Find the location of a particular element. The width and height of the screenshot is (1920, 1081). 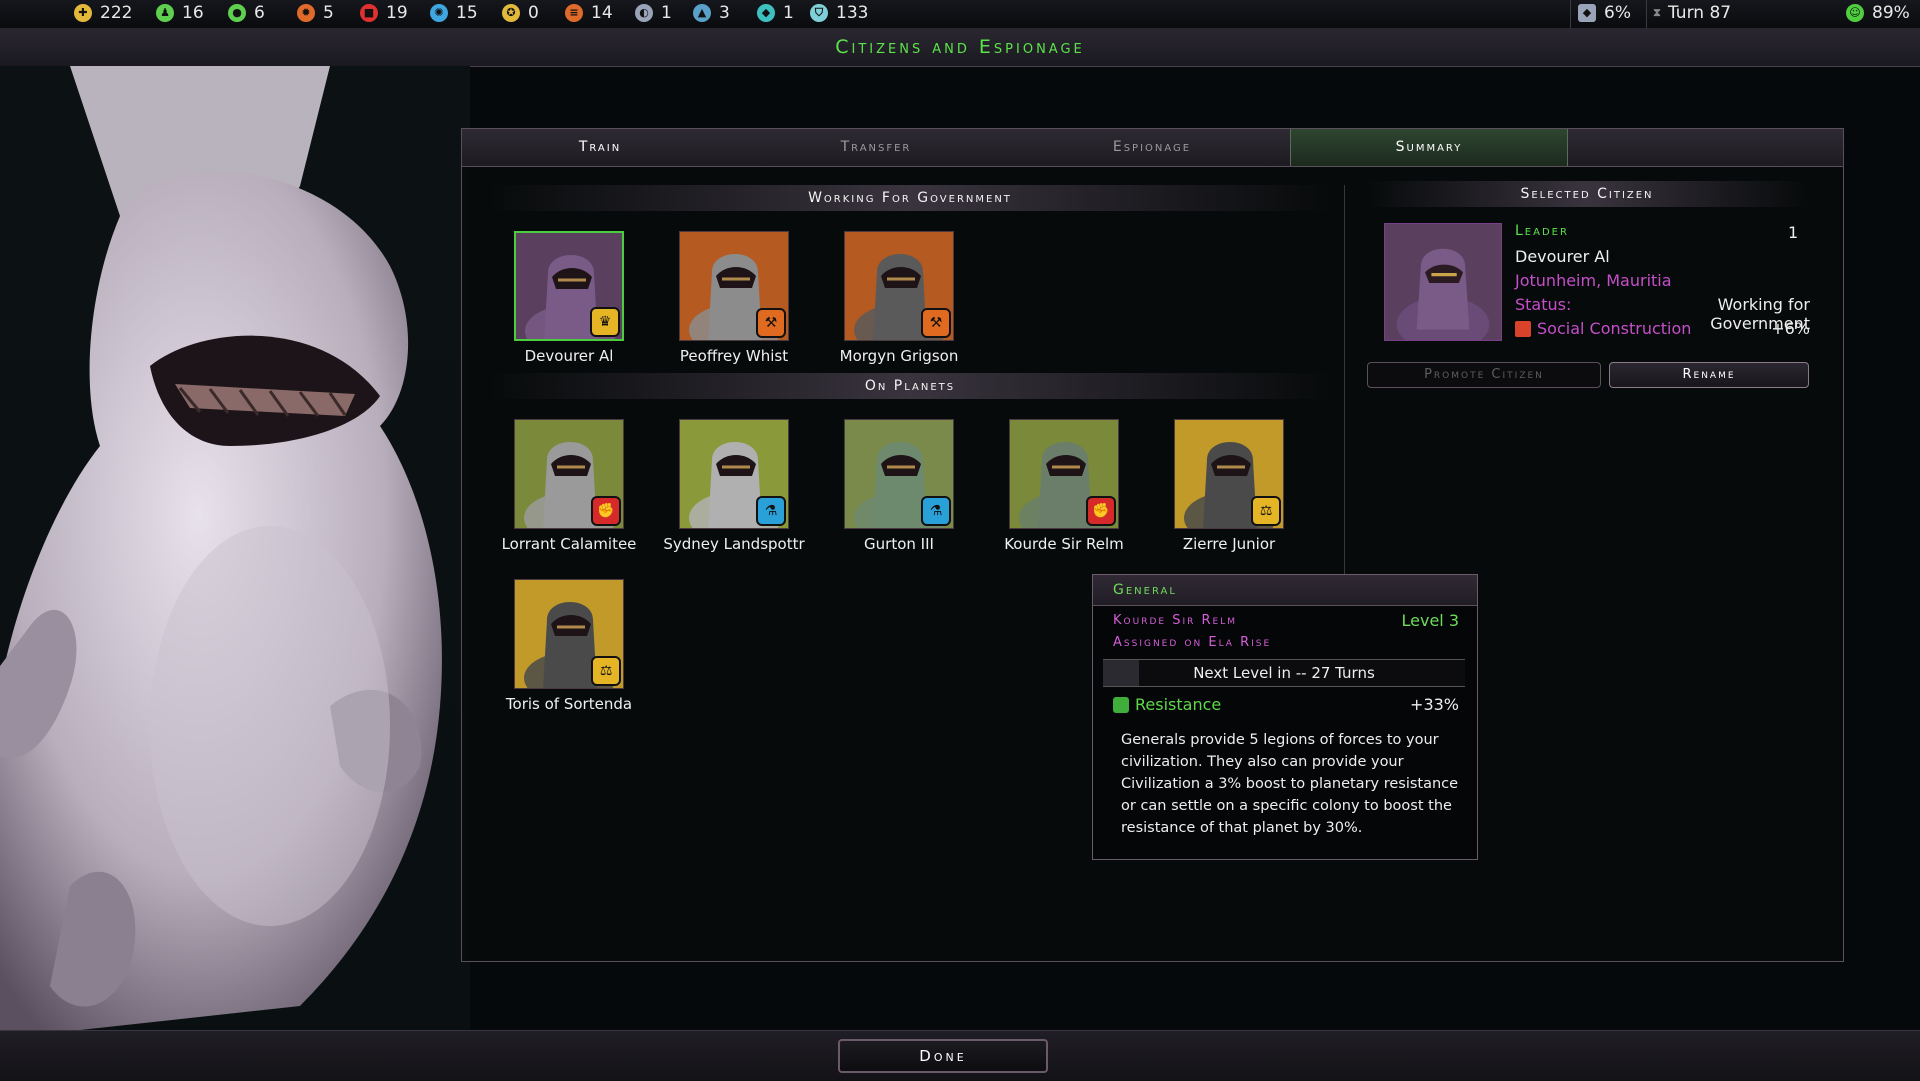

resource-item: ■ 19 is located at coordinates (384, 13).